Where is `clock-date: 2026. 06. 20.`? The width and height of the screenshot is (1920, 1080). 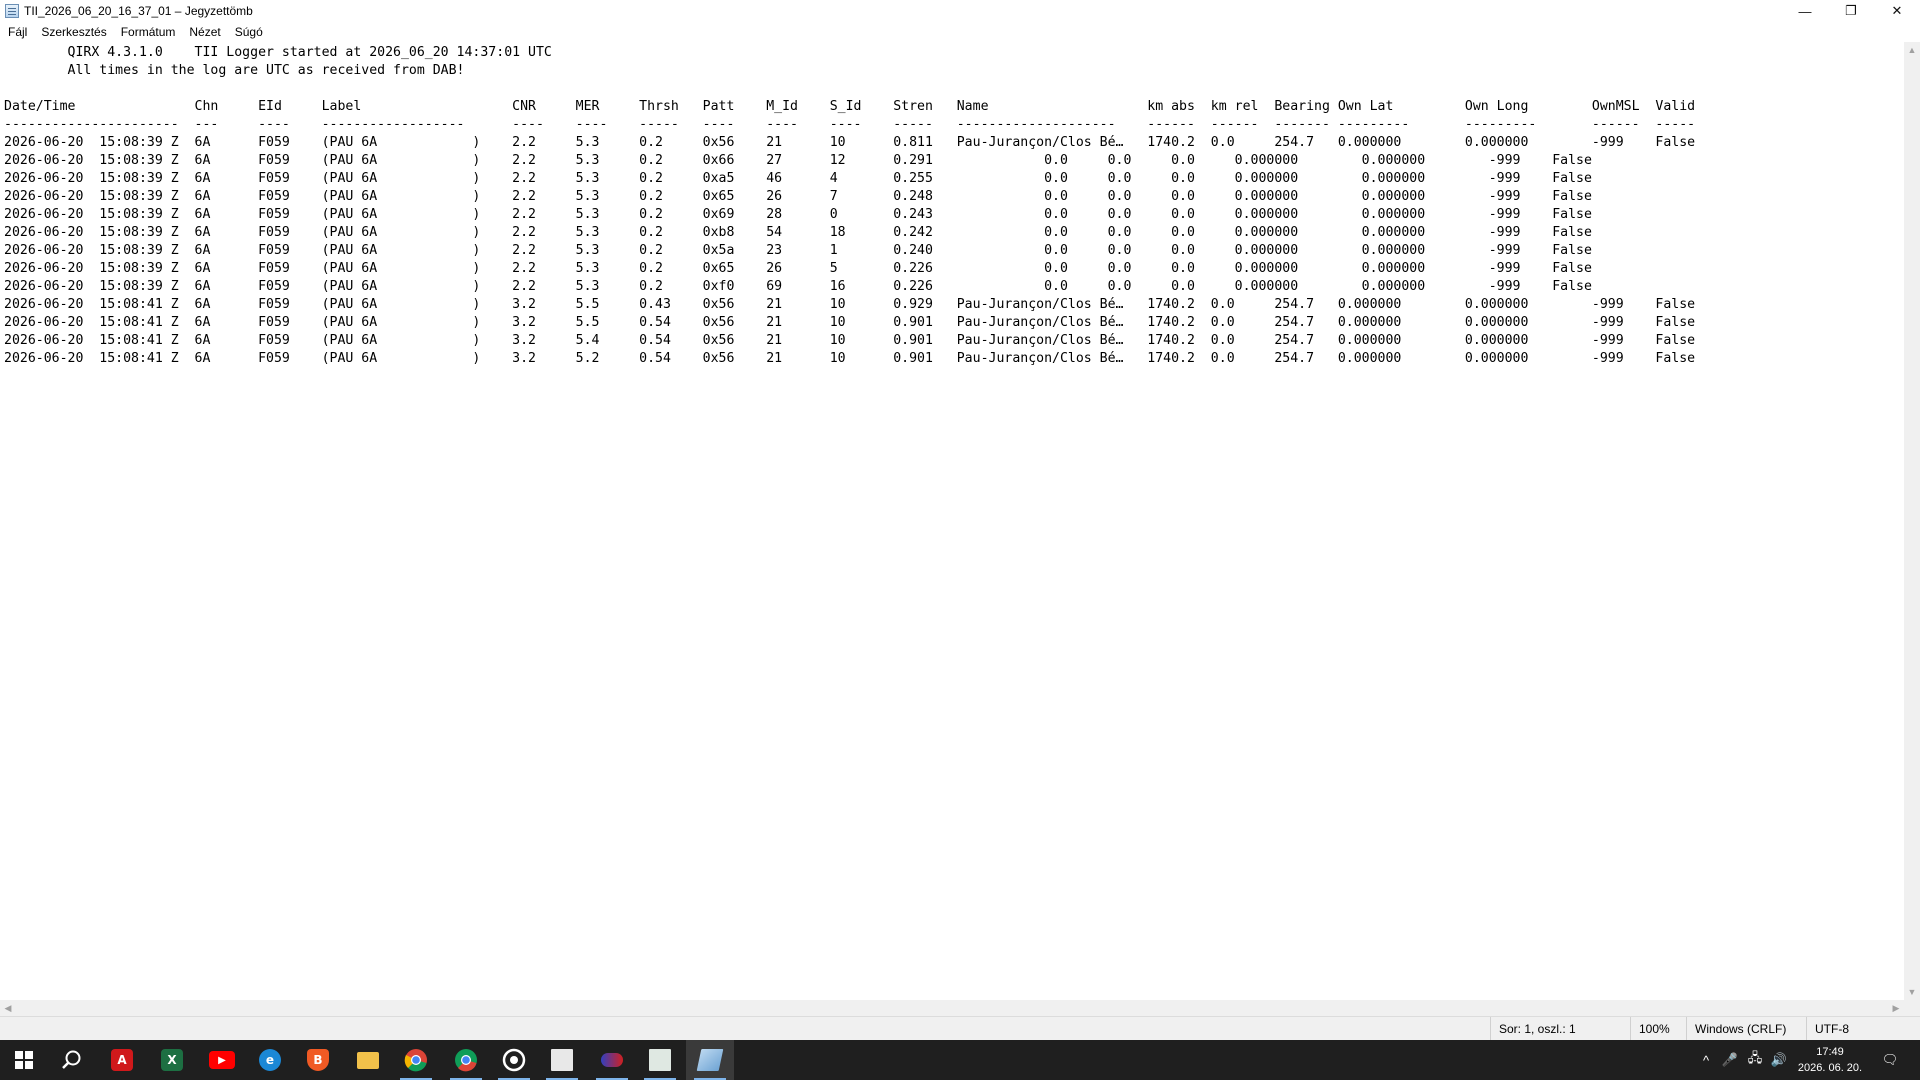
clock-date: 2026. 06. 20. is located at coordinates (1830, 1068).